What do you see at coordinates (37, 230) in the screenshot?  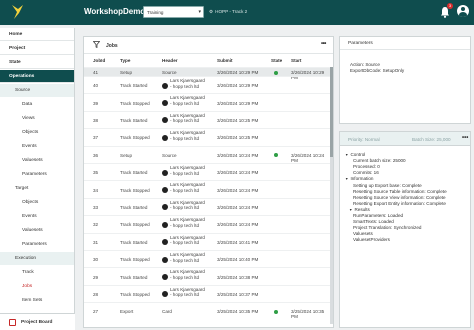 I see `sidebar-item-target-valuesets: Valuesets` at bounding box center [37, 230].